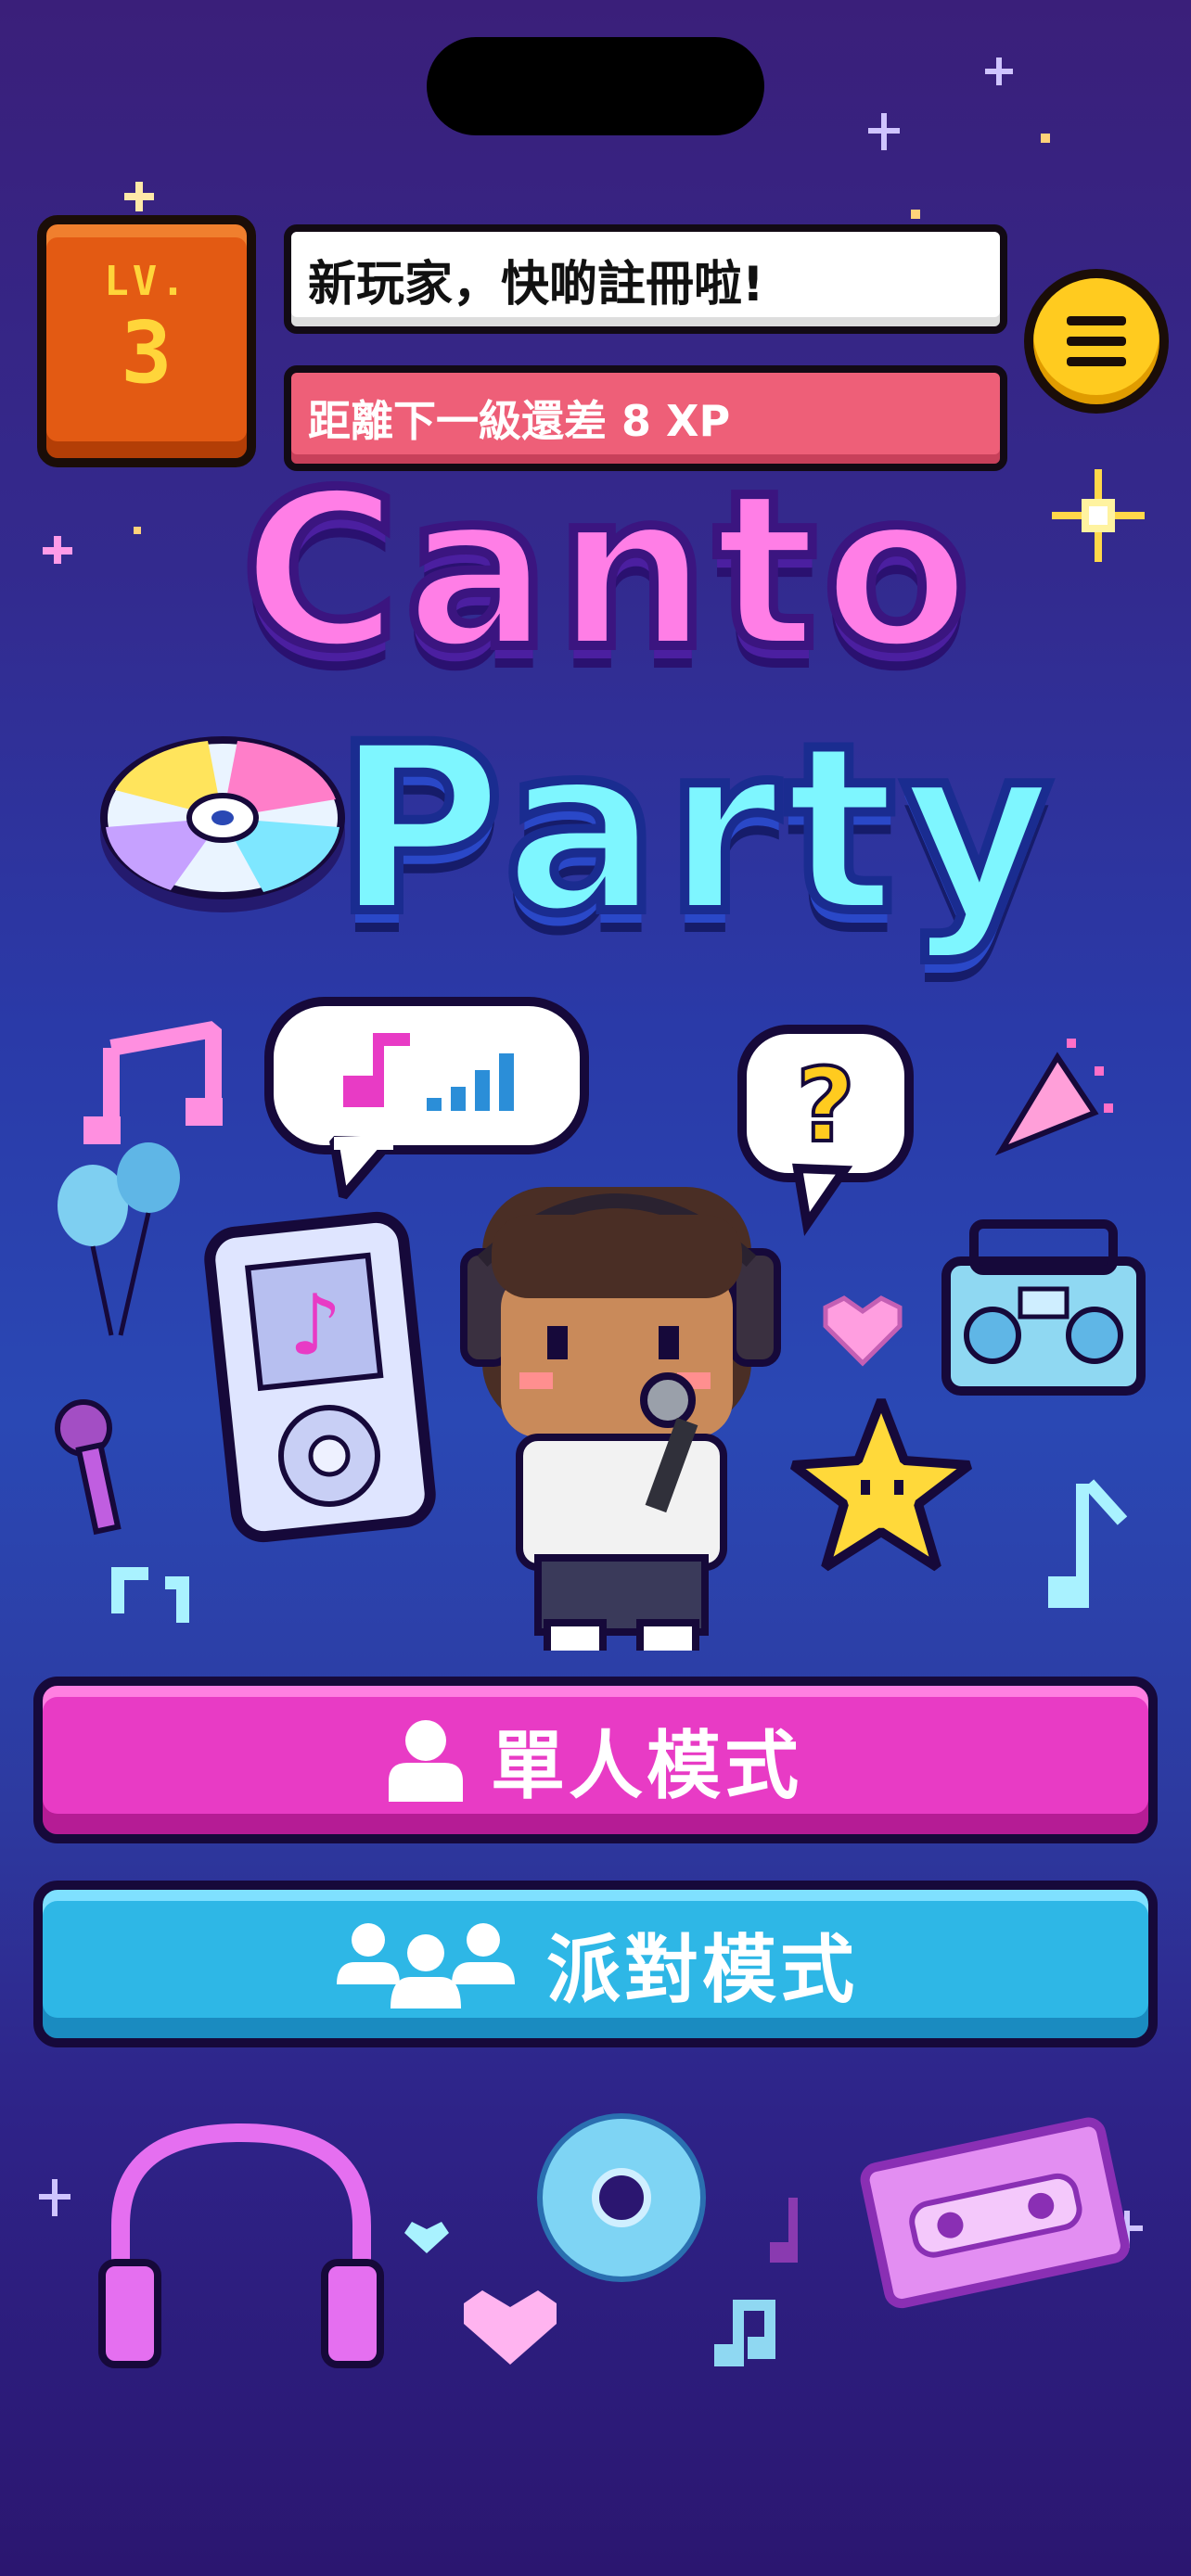 The image size is (1191, 2576). Describe the element at coordinates (320, 1377) in the screenshot. I see `mp3-player-icon: ♪` at that location.